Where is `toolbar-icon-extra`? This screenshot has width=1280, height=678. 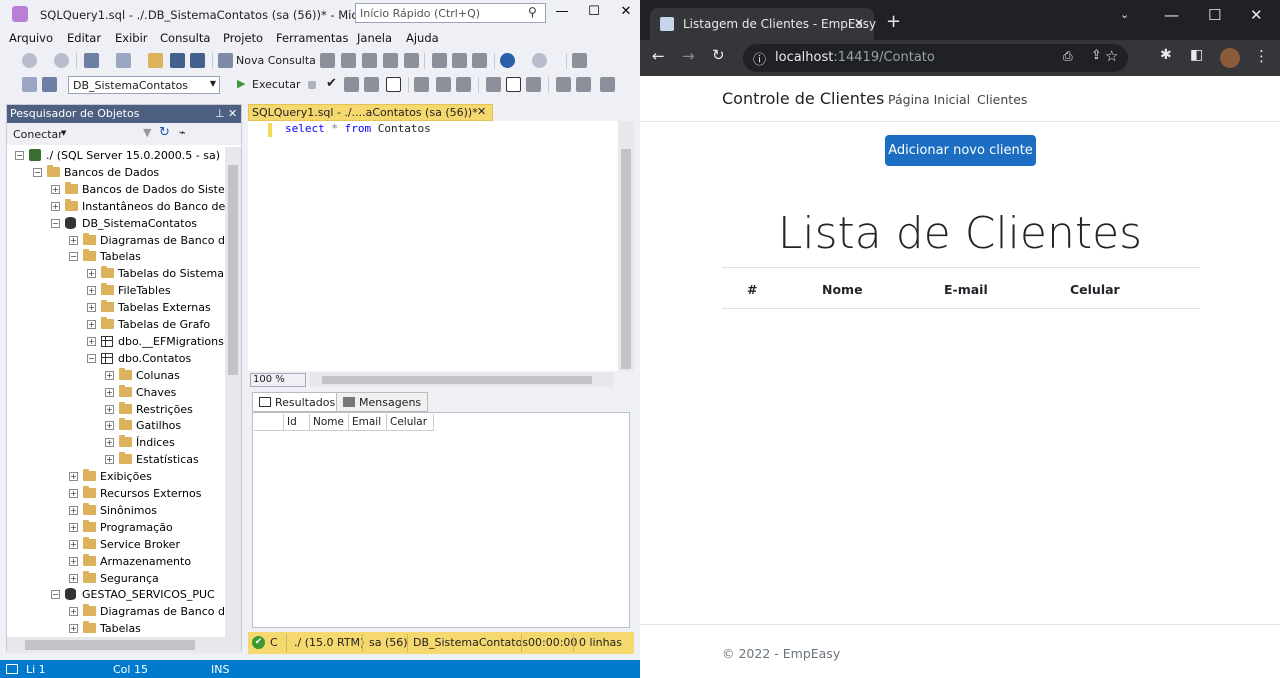 toolbar-icon-extra is located at coordinates (579, 60).